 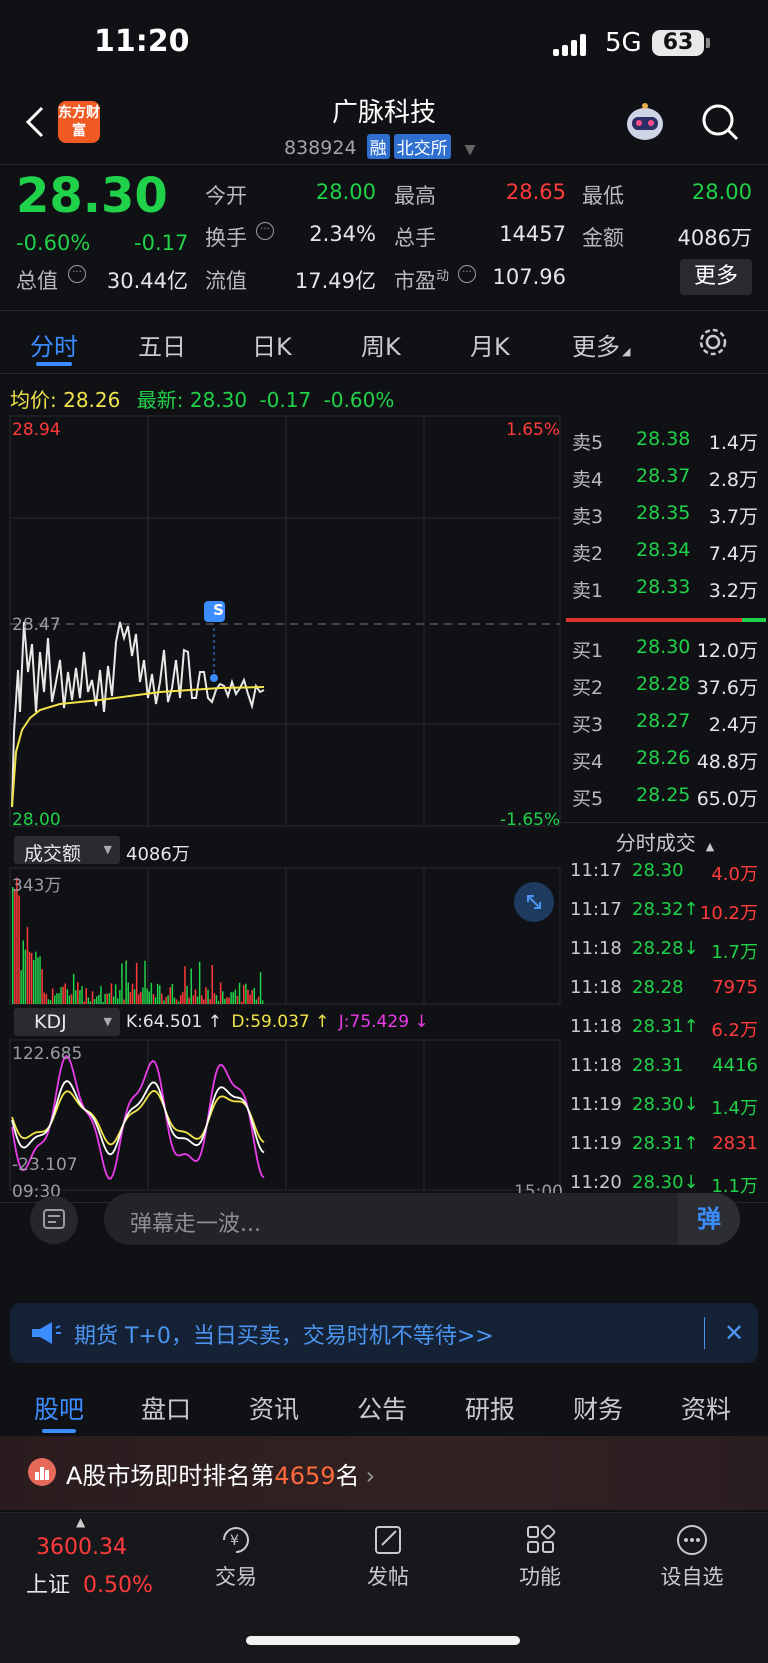 I want to click on ranking-banner: A股市场即时排名第4659名 ›, so click(x=384, y=1473).